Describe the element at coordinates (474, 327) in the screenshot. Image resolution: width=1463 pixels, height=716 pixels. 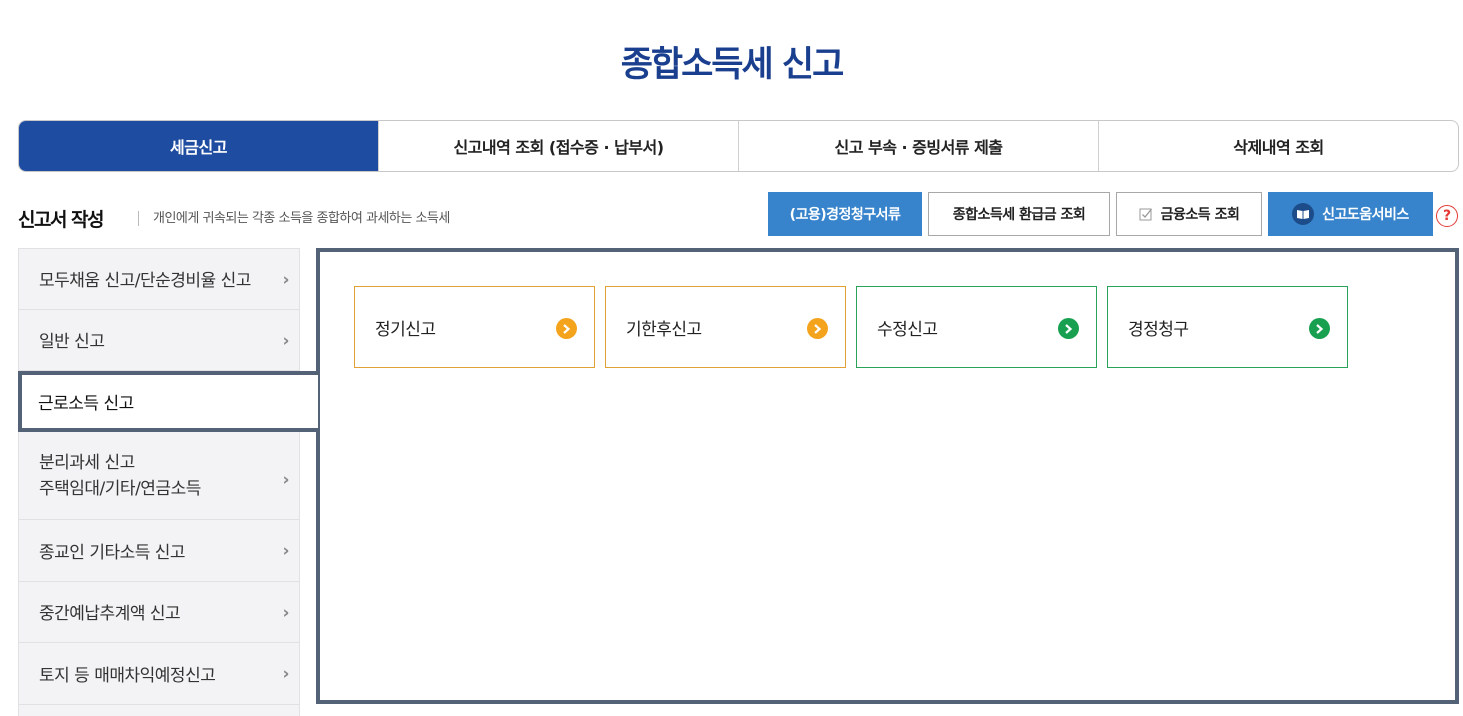
I see `regular-filing-card: 정기신고` at that location.